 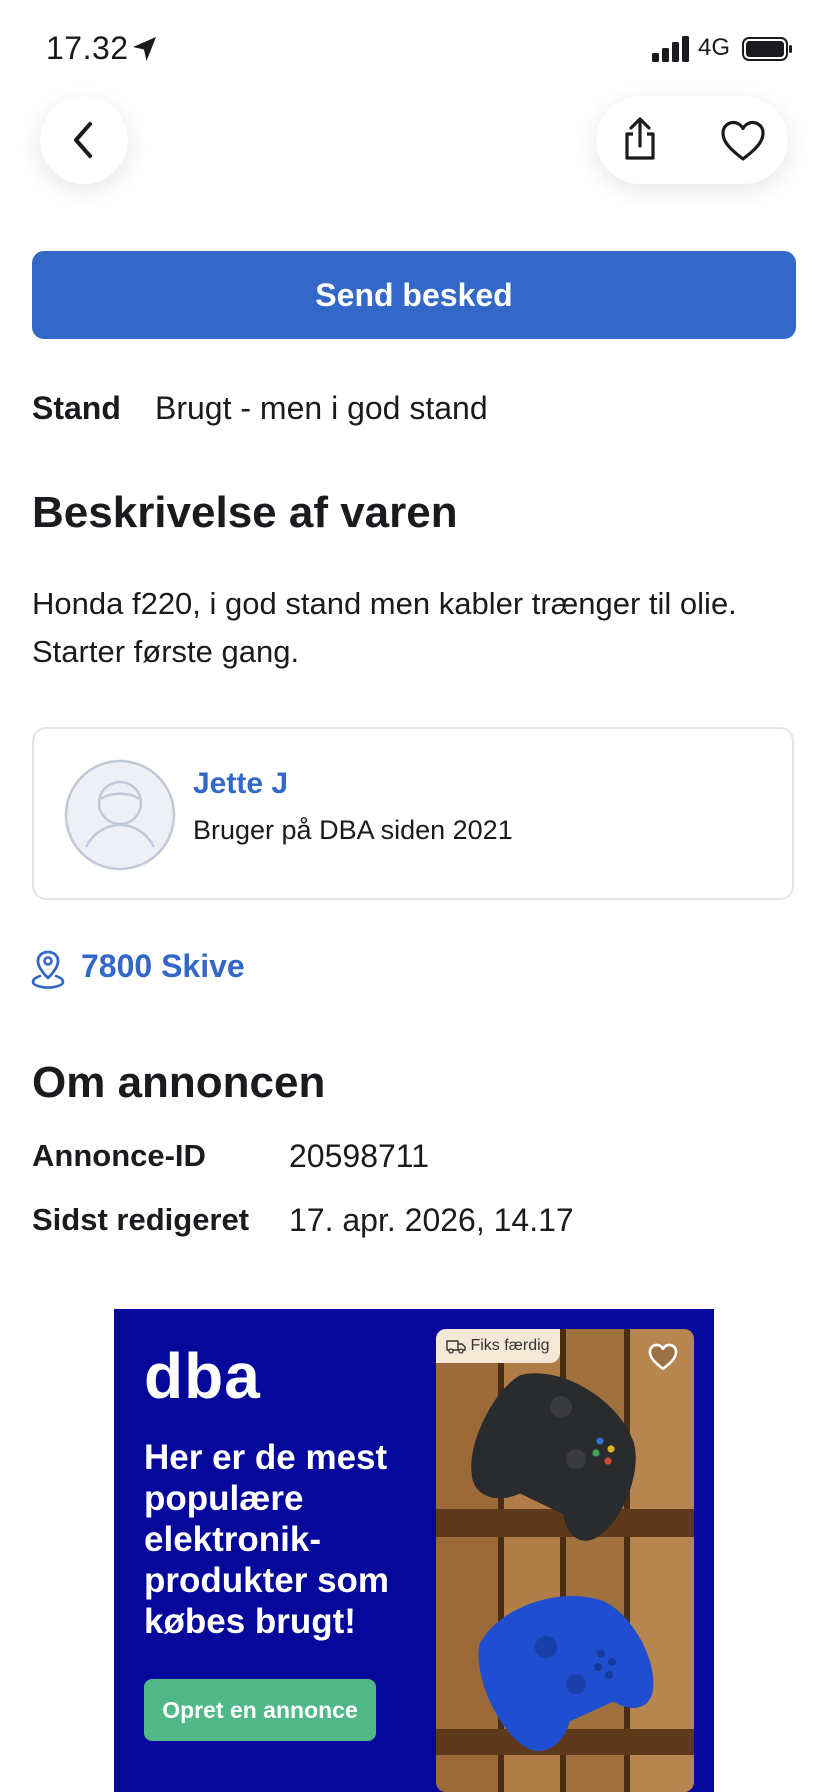 What do you see at coordinates (260, 1710) in the screenshot?
I see `create-listing-button: Opret en annonce` at bounding box center [260, 1710].